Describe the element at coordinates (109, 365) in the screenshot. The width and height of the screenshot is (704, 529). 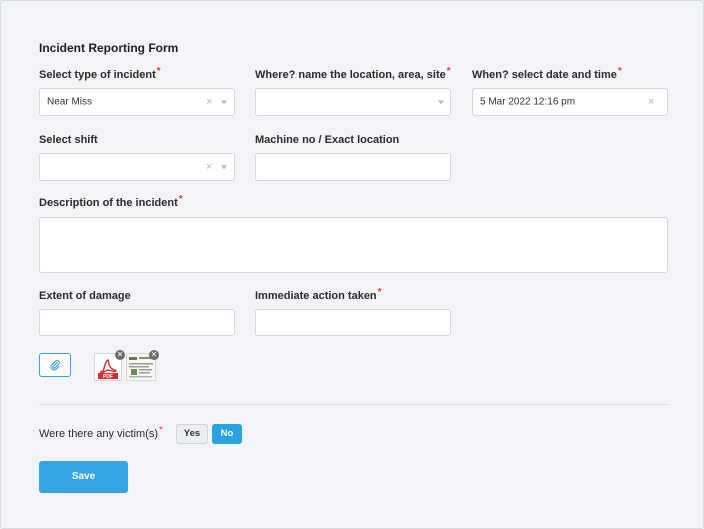
I see `attachment-pdf: PDF ✕` at that location.